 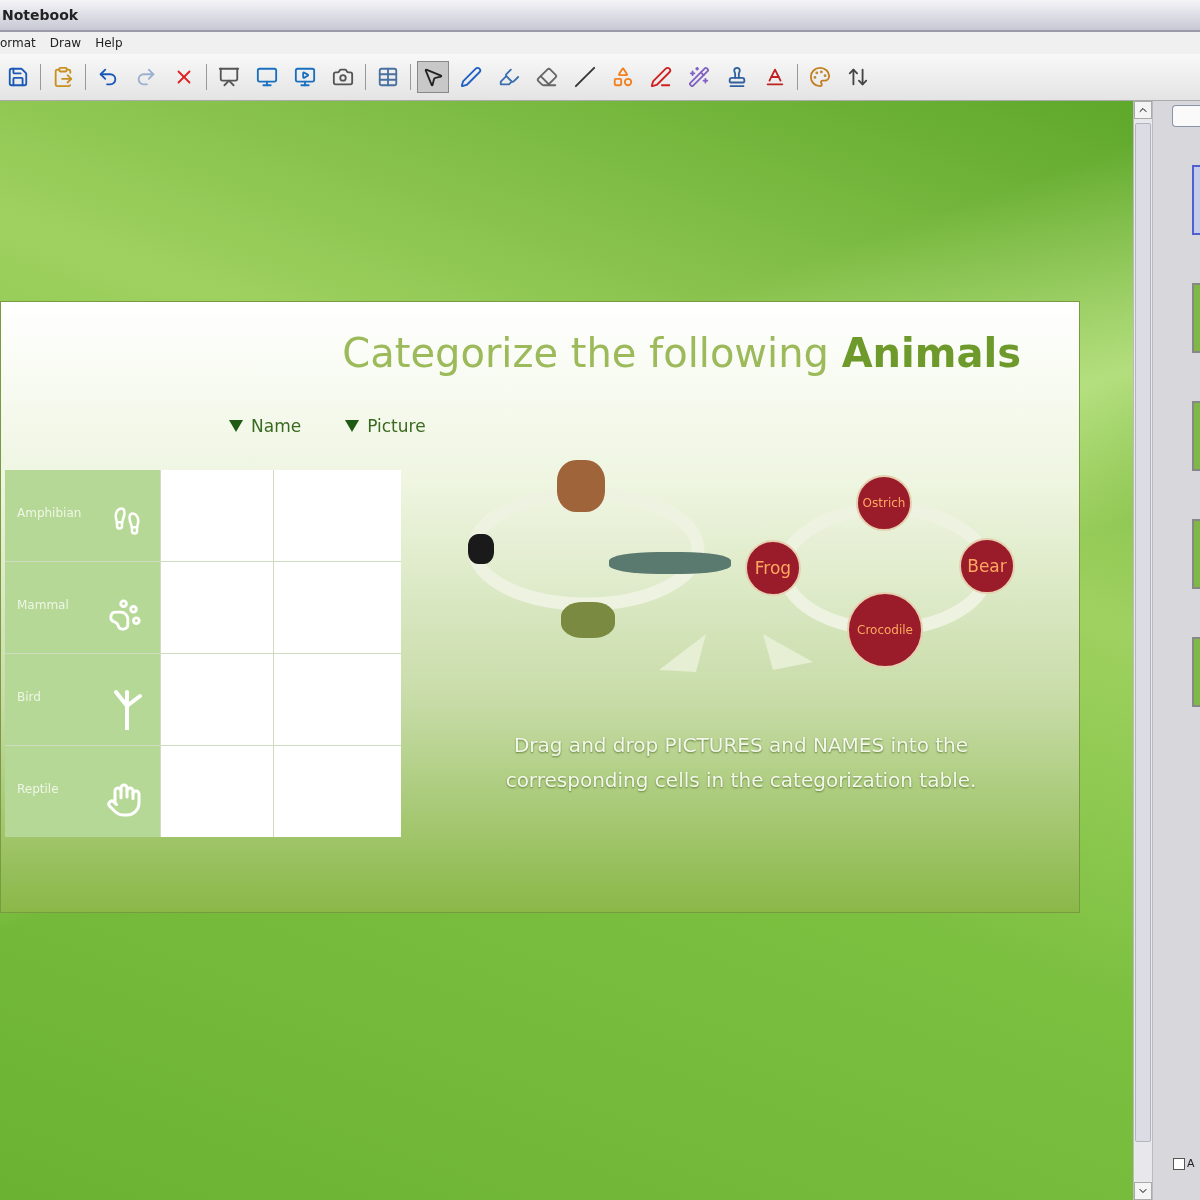 What do you see at coordinates (29, 697) in the screenshot?
I see `row-label: Bird` at bounding box center [29, 697].